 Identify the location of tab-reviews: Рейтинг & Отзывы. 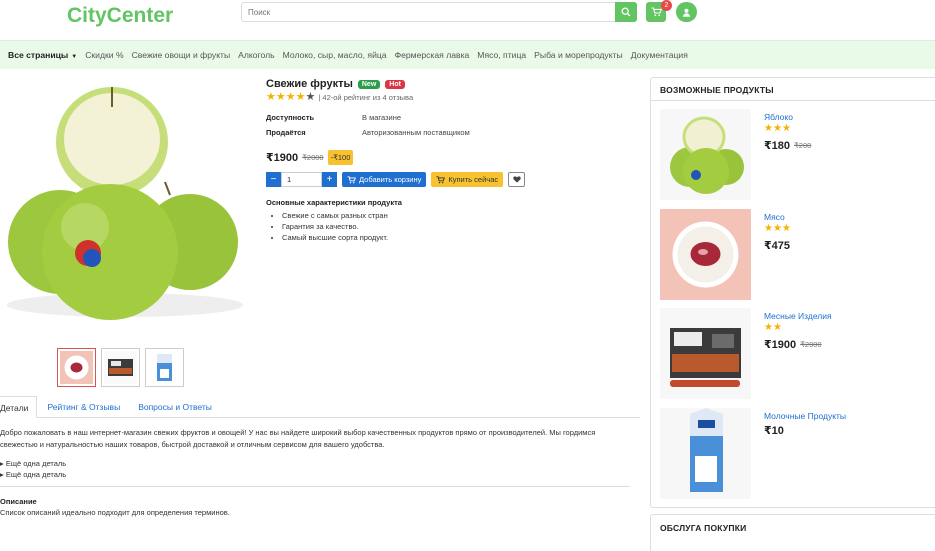
(83, 406).